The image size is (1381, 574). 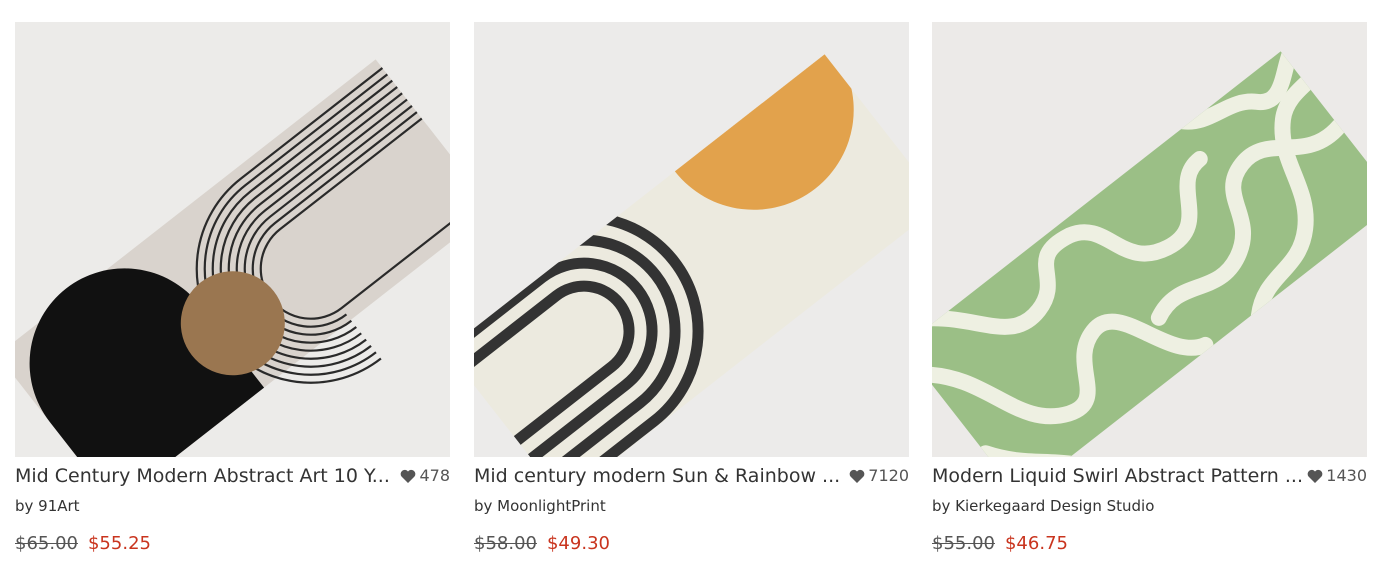 What do you see at coordinates (434, 475) in the screenshot?
I see `favorite-count-label: 478` at bounding box center [434, 475].